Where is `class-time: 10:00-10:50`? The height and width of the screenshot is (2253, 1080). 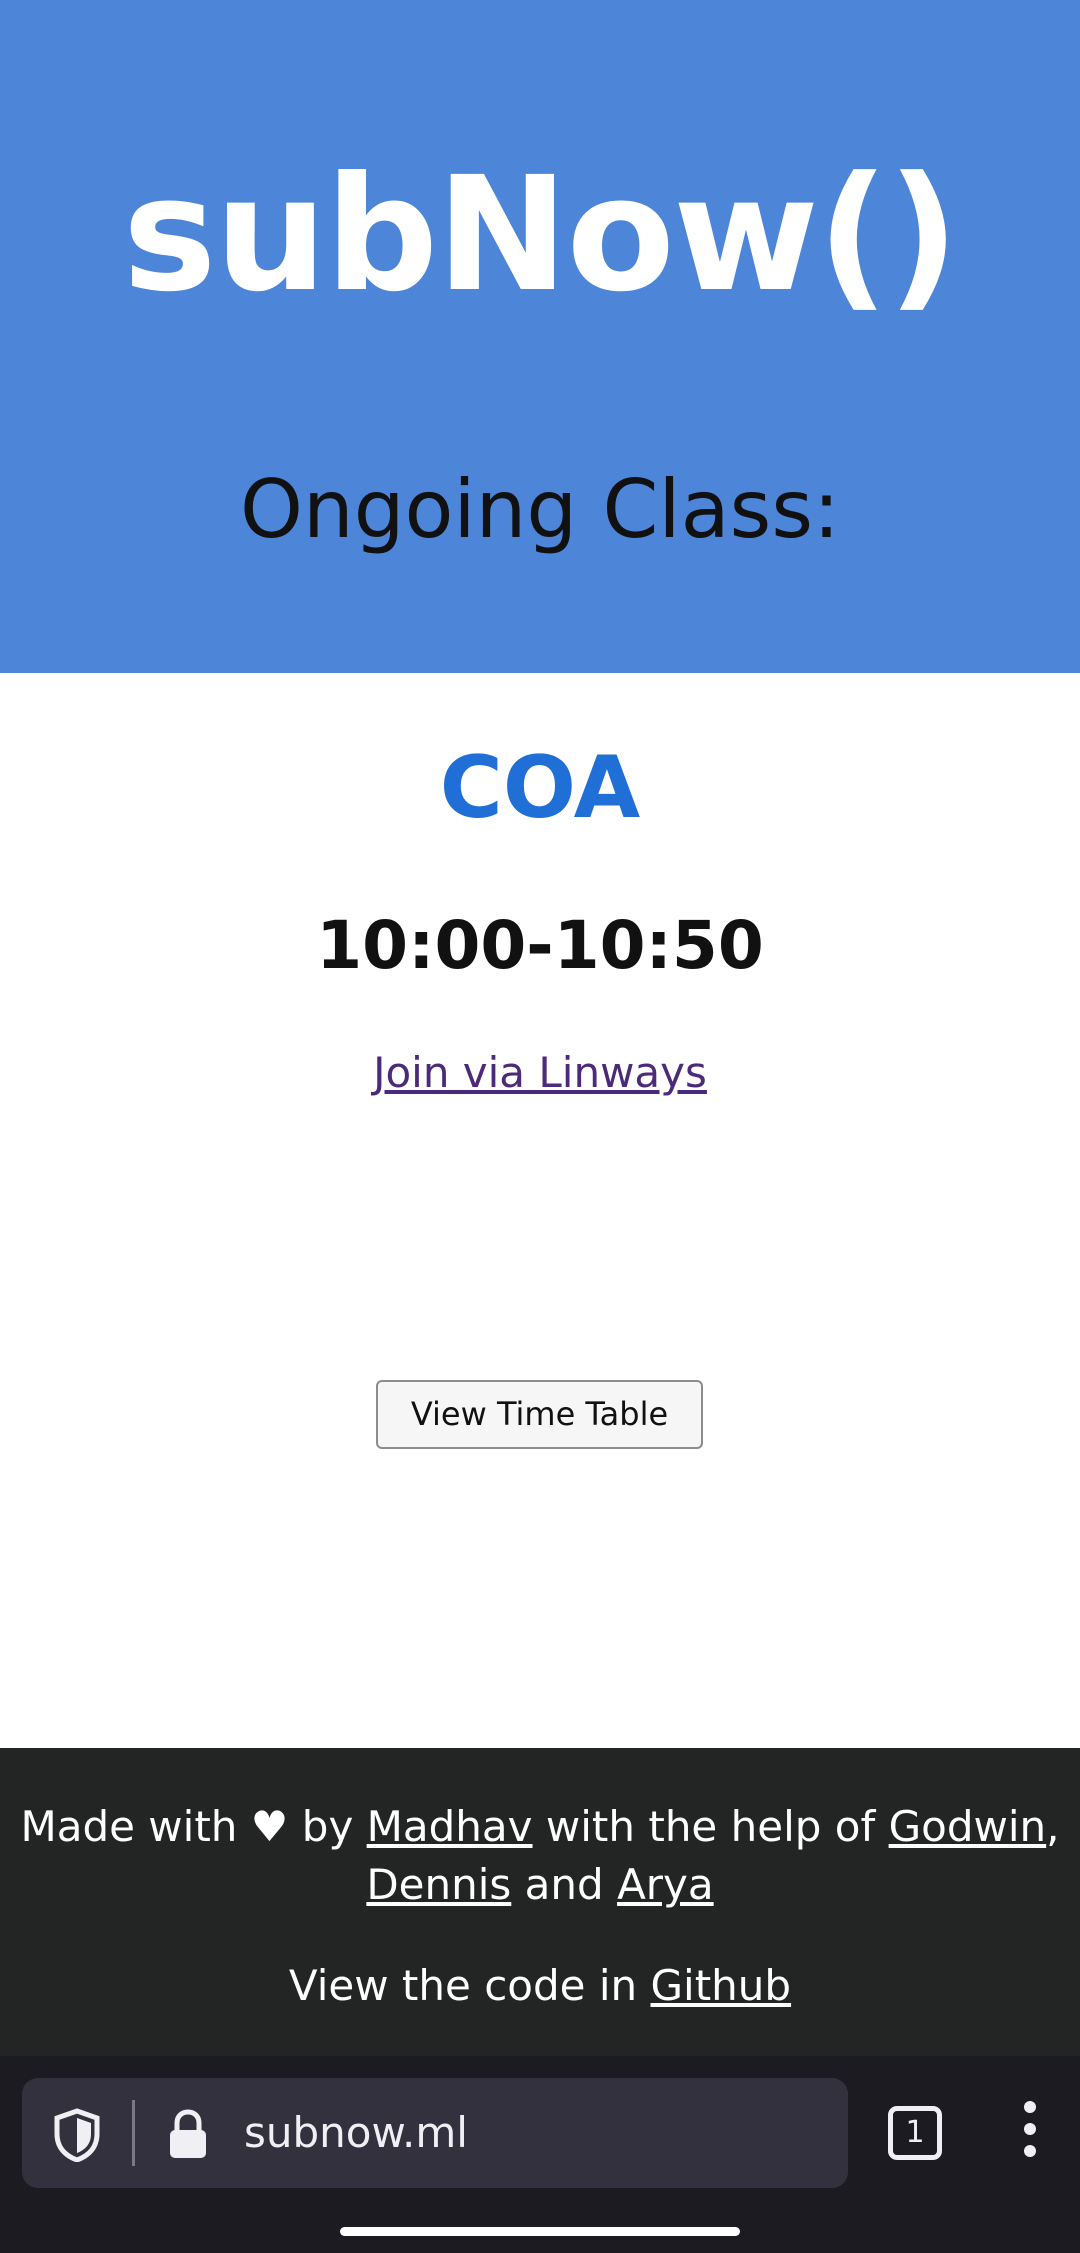
class-time: 10:00-10:50 is located at coordinates (540, 945).